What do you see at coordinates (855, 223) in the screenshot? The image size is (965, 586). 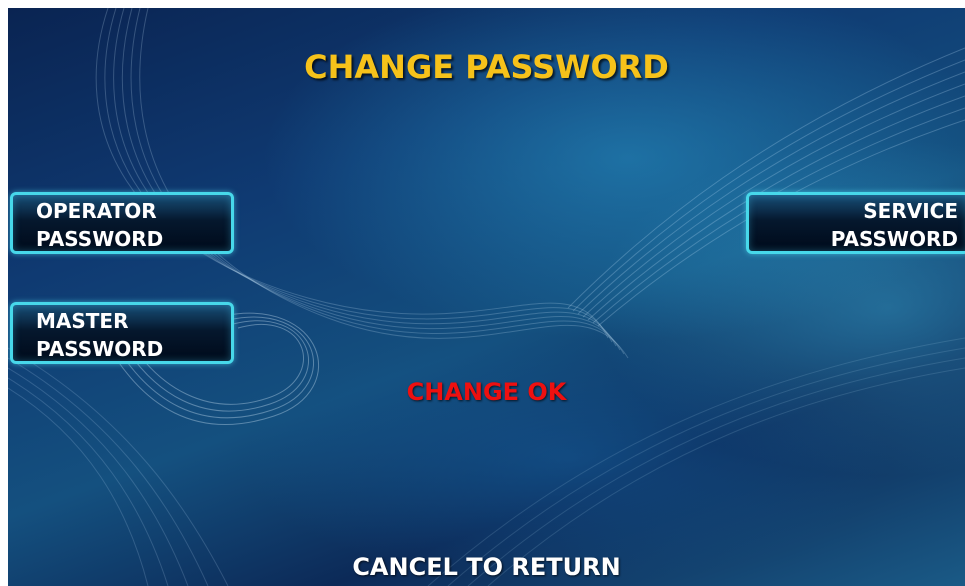 I see `service-password-button: SERVICE PASSWORD` at bounding box center [855, 223].